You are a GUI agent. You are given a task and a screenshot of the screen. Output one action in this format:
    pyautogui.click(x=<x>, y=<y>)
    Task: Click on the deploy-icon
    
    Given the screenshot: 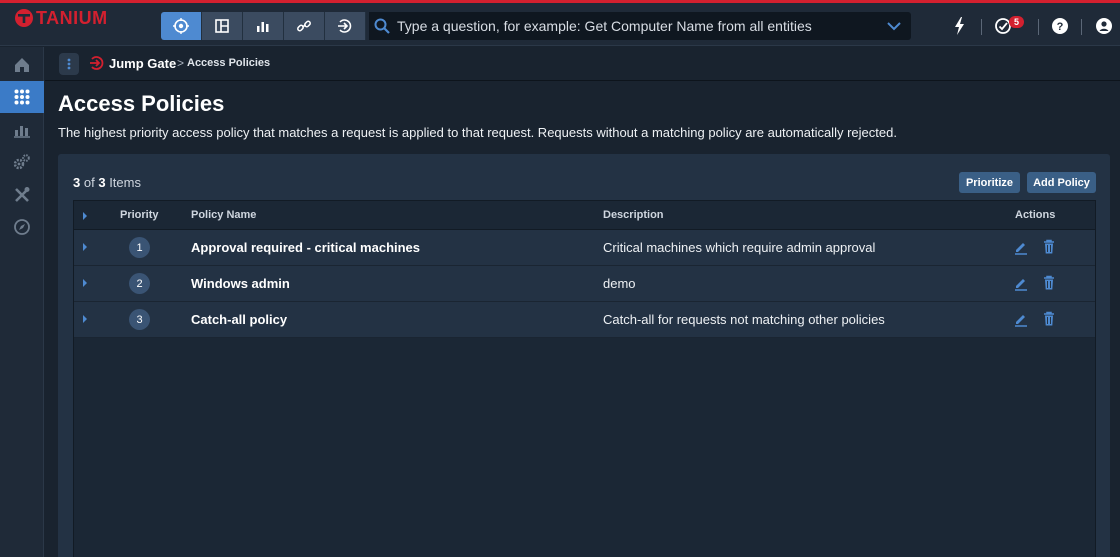 What is the action you would take?
    pyautogui.click(x=345, y=26)
    